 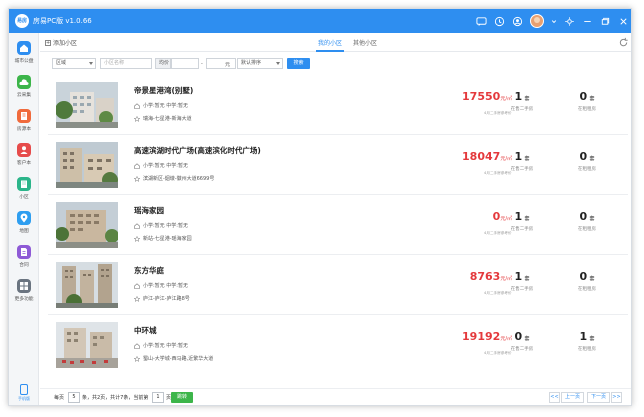 I want to click on sidebar-item-map: 地图, so click(x=24, y=223).